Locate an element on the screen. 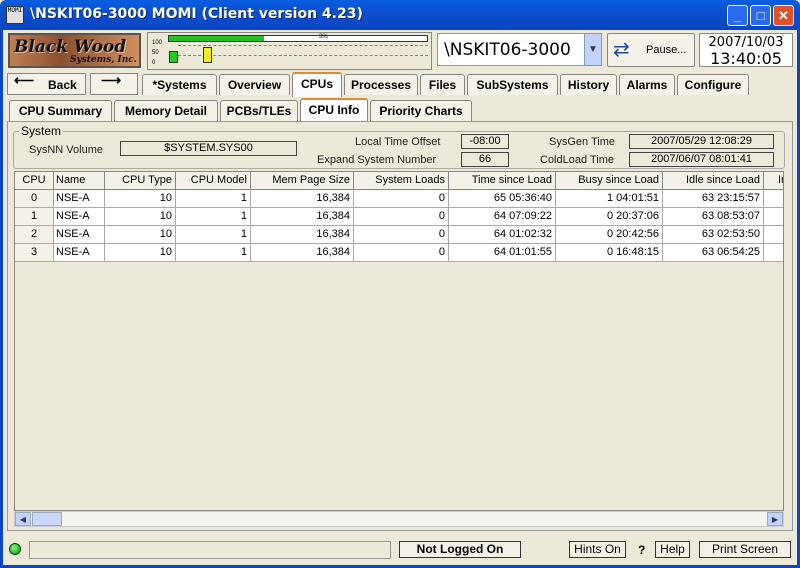 The height and width of the screenshot is (568, 800). question-icon: ? is located at coordinates (641, 550).